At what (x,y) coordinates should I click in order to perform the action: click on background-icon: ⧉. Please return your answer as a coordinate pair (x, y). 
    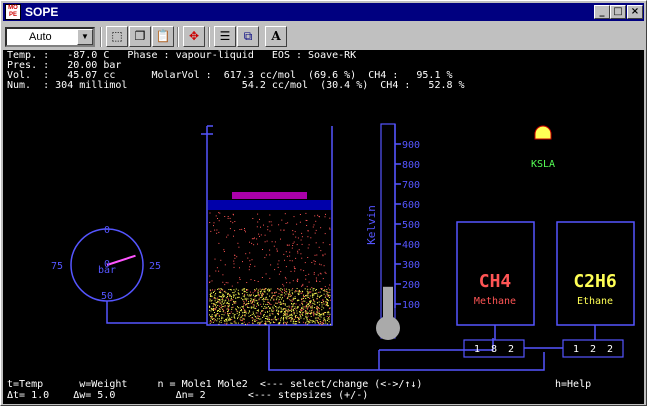
    Looking at the image, I should click on (248, 36).